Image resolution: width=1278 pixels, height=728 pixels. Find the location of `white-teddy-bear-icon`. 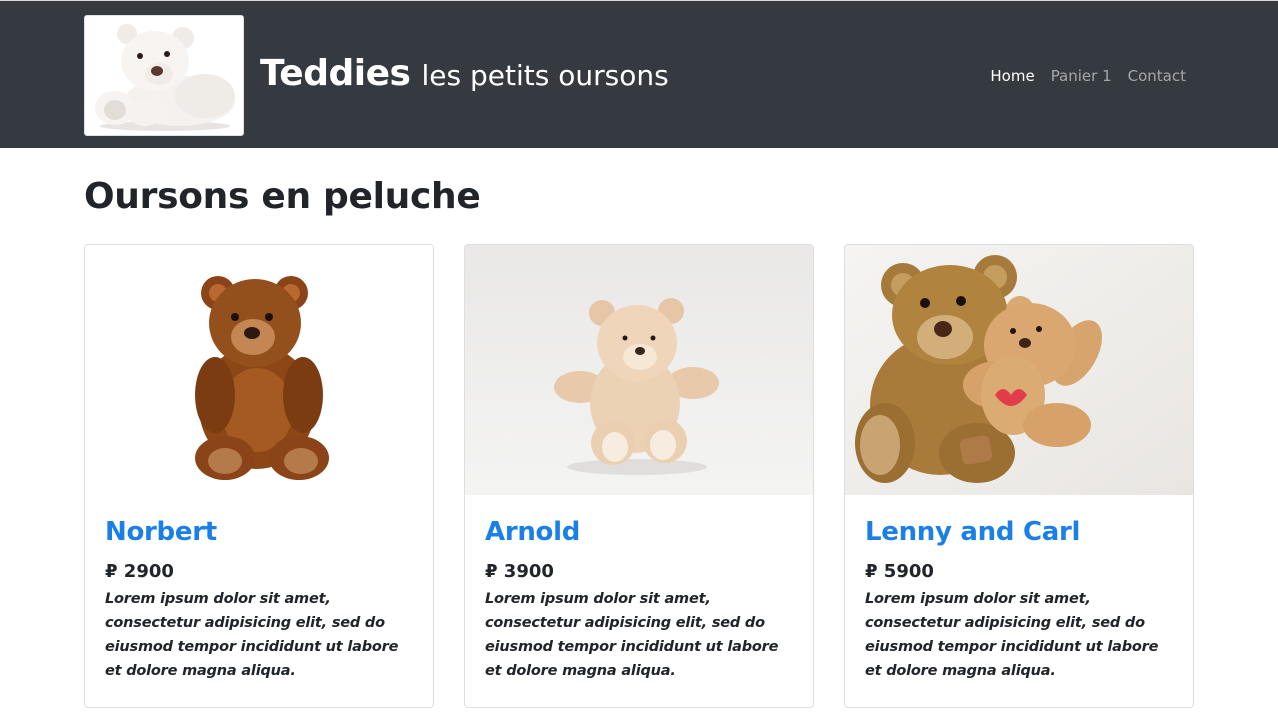

white-teddy-bear-icon is located at coordinates (164, 75).